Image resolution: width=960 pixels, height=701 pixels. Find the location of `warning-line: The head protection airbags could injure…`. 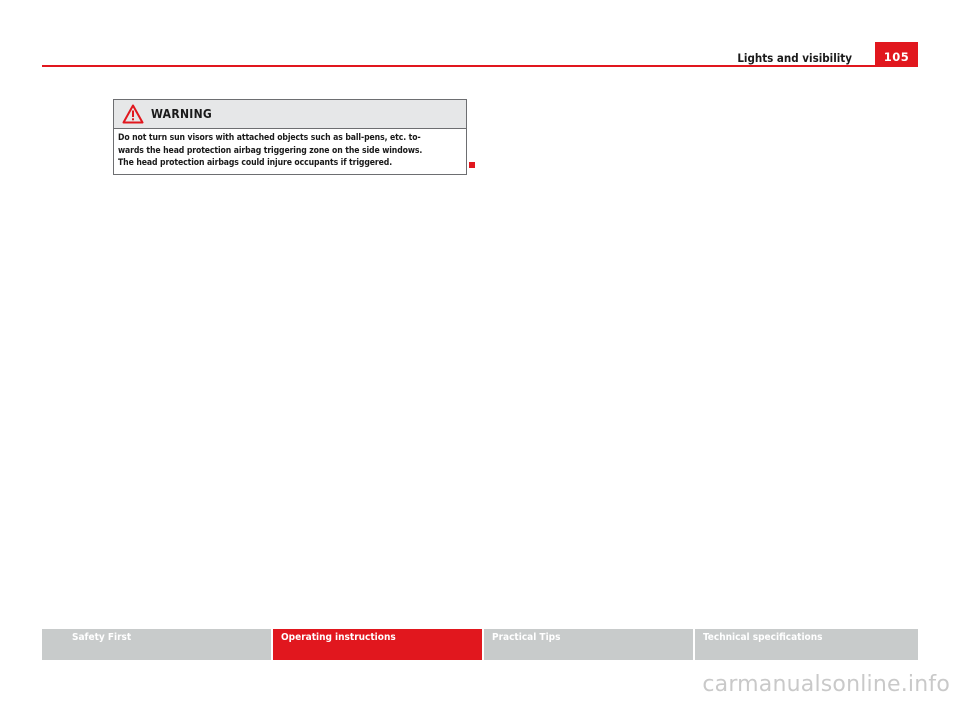

warning-line: The head protection airbags could injure… is located at coordinates (255, 163).